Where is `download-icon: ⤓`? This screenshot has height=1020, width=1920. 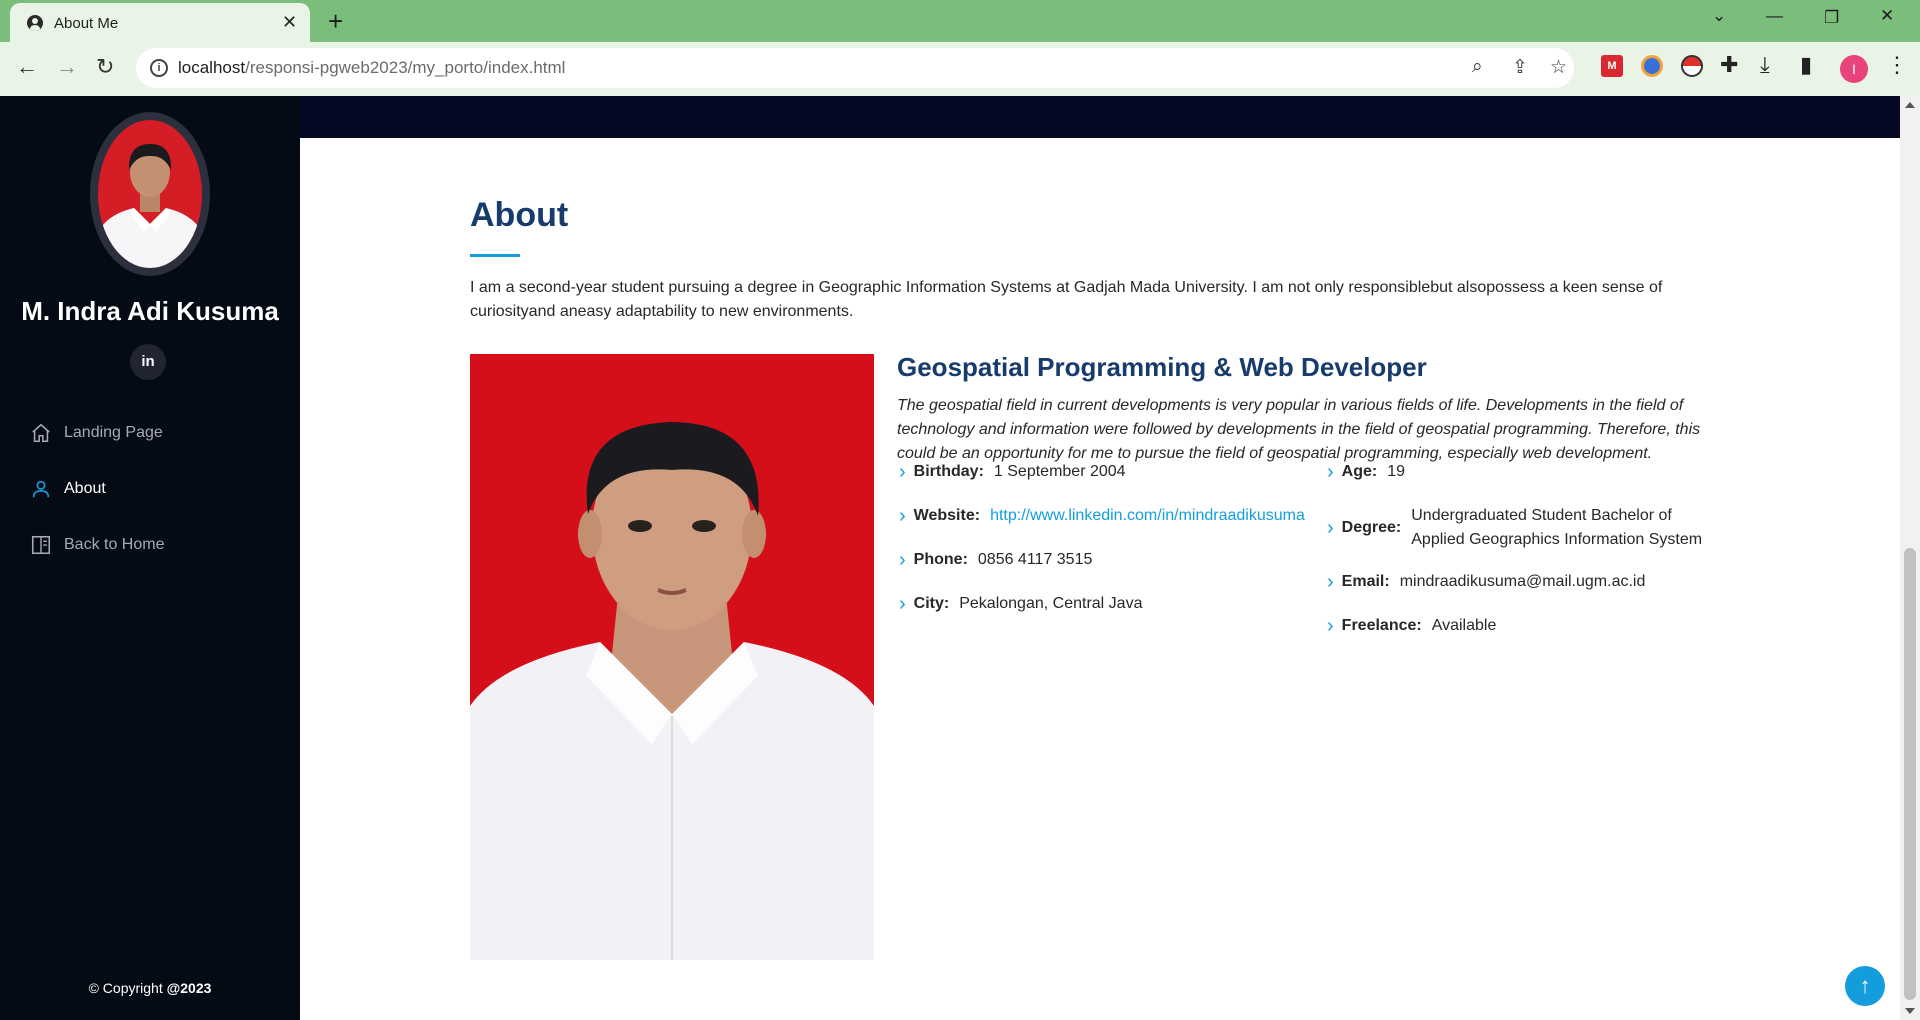 download-icon: ⤓ is located at coordinates (1765, 65).